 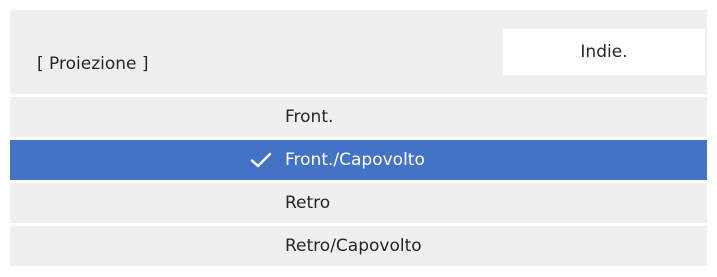 I want to click on option-label: Front., so click(x=309, y=117).